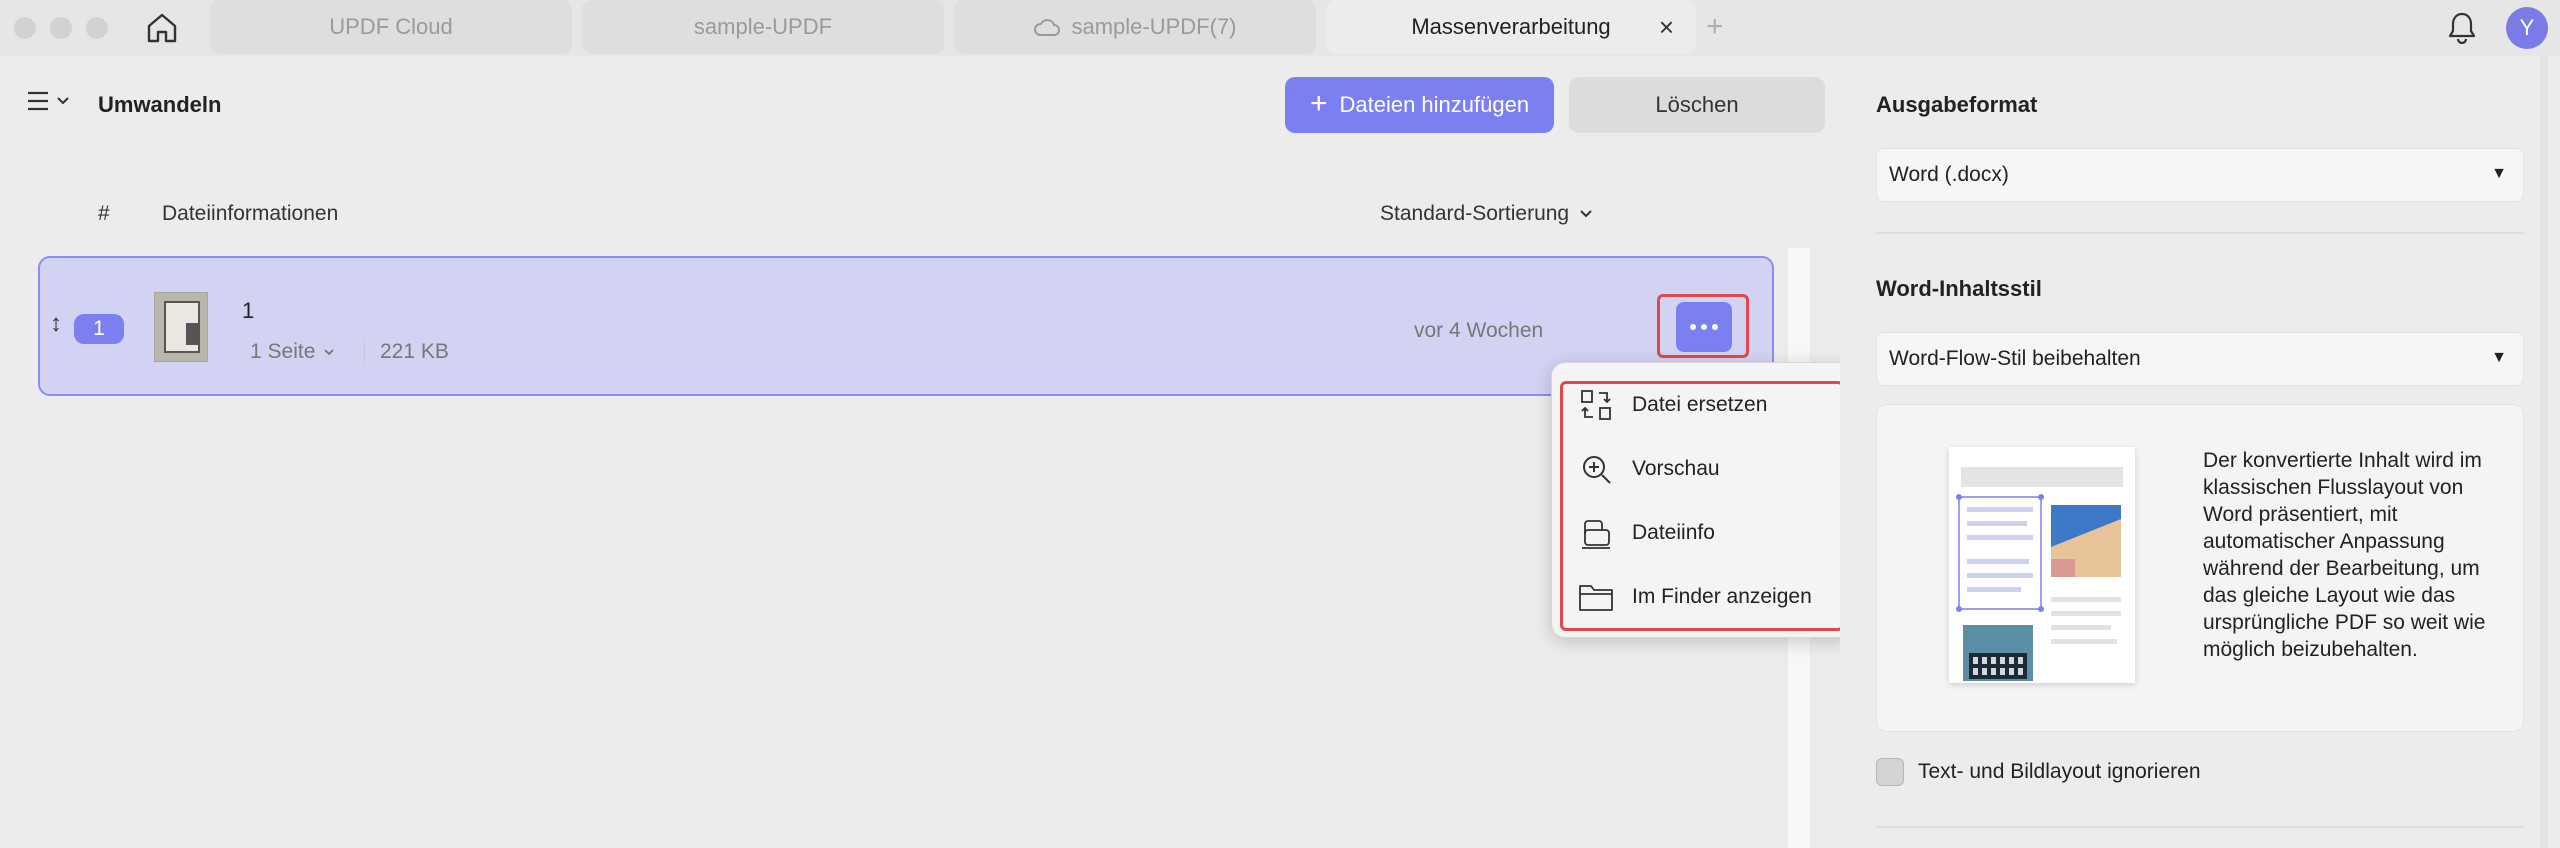 This screenshot has height=848, width=2560. I want to click on output-format-label: Ausgabeformat, so click(1957, 104).